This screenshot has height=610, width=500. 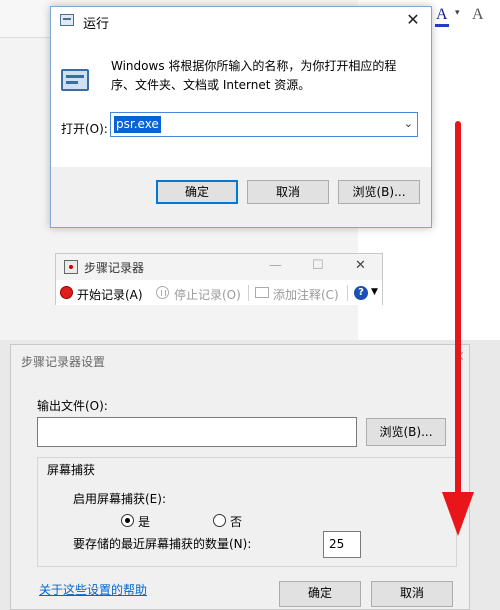 What do you see at coordinates (119, 499) in the screenshot?
I see `enable-capture-label: 启用屏幕捕获(E):` at bounding box center [119, 499].